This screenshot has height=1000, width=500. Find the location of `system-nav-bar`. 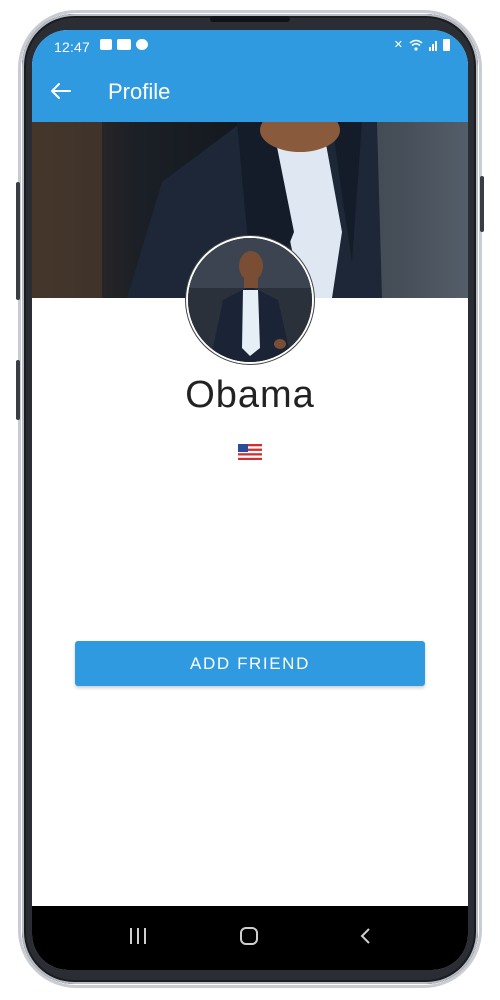

system-nav-bar is located at coordinates (250, 938).